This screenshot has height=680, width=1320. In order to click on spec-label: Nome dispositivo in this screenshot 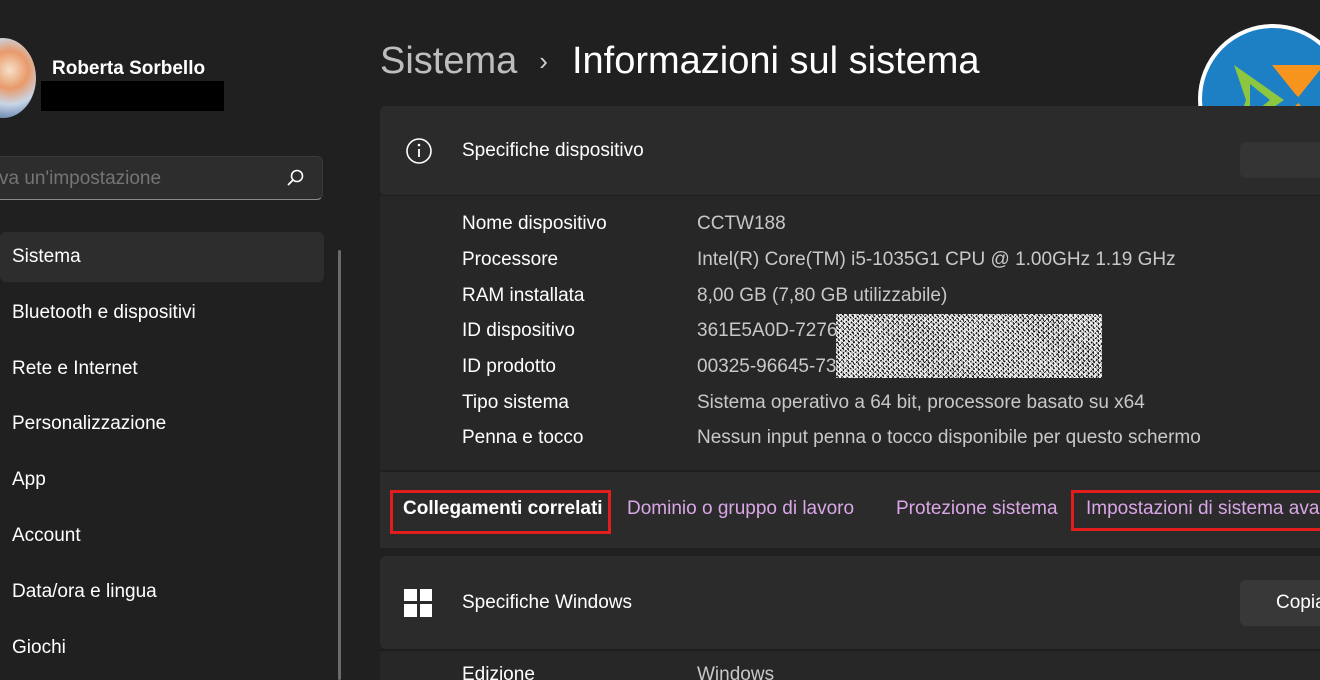, I will do `click(534, 223)`.